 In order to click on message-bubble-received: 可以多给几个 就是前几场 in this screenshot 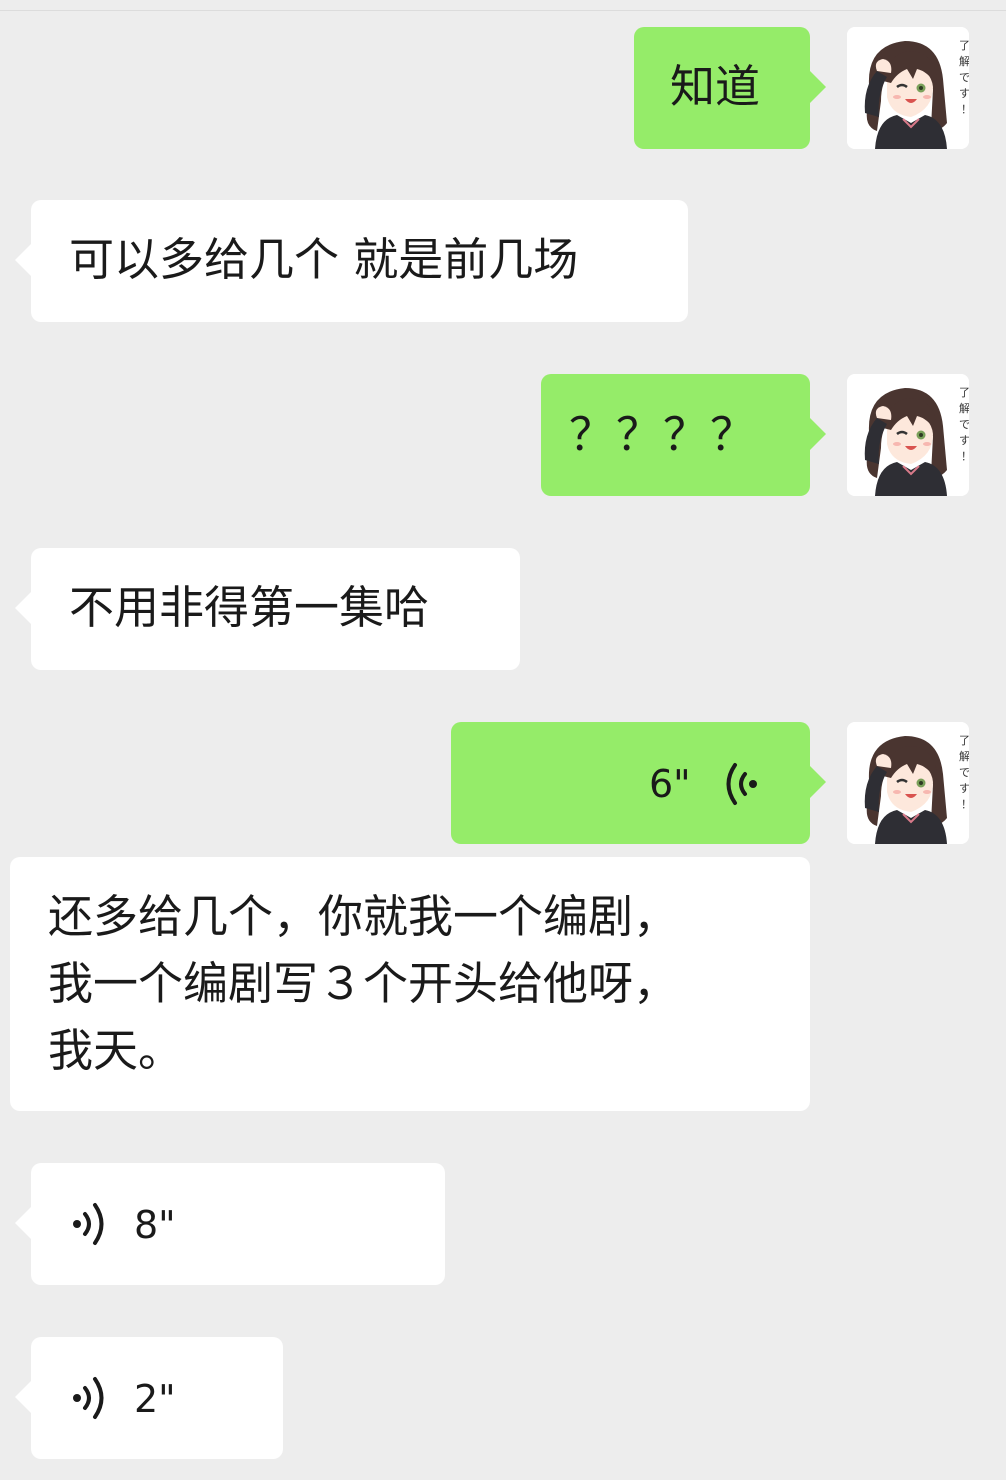, I will do `click(351, 261)`.